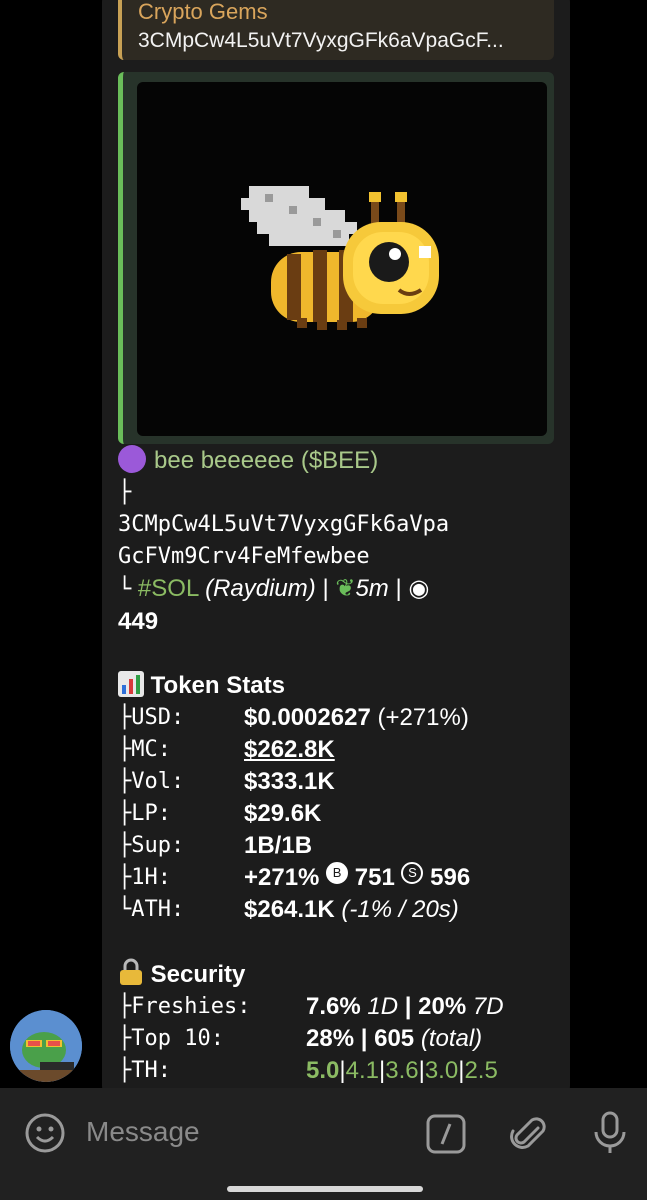 Image resolution: width=647 pixels, height=1200 pixels. I want to click on security-value: 28%, so click(330, 1038).